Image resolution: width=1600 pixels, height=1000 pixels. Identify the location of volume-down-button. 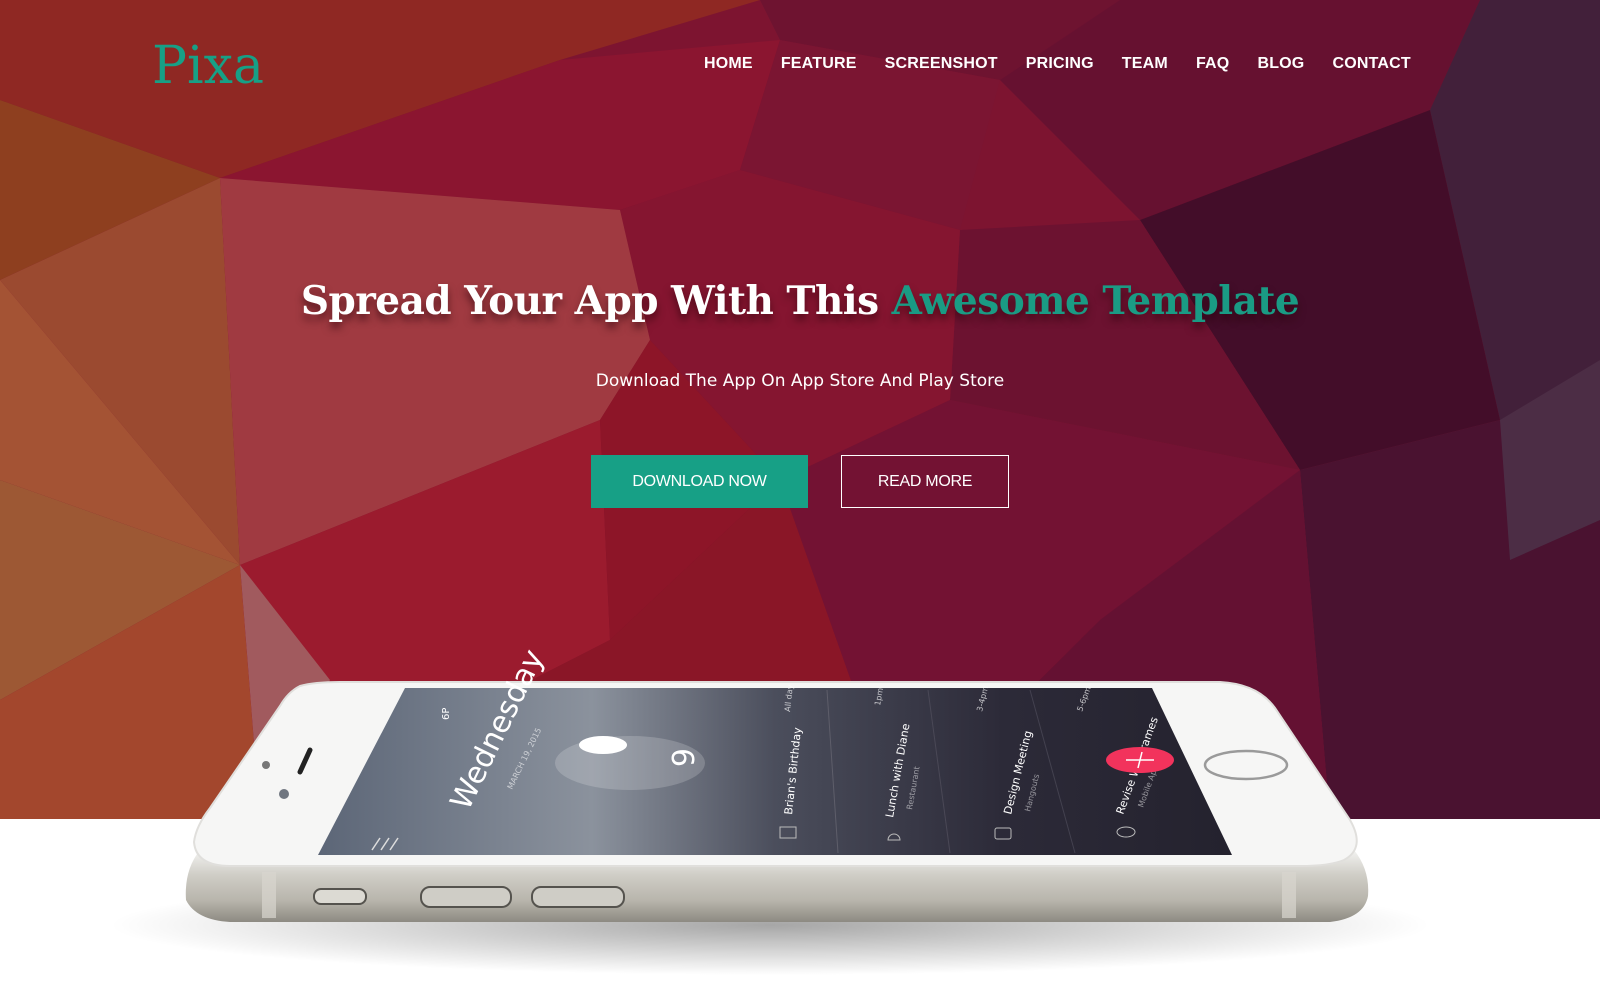
(578, 897).